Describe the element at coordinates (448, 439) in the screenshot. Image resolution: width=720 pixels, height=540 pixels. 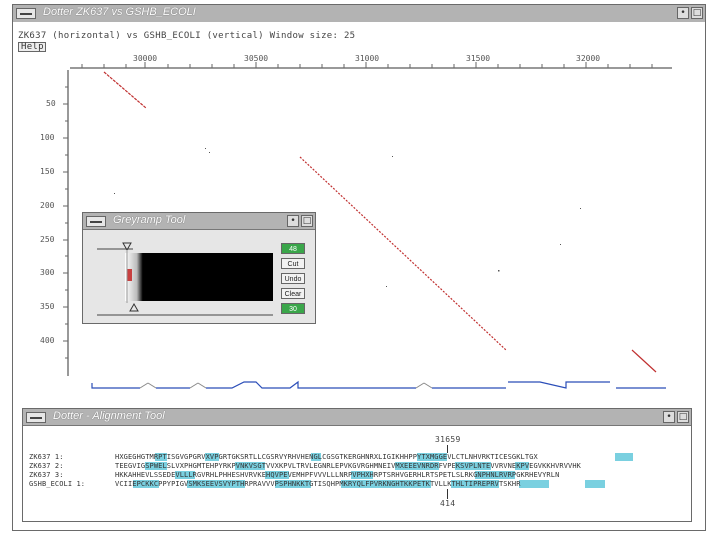
I see `top-position-label: 31659` at that location.